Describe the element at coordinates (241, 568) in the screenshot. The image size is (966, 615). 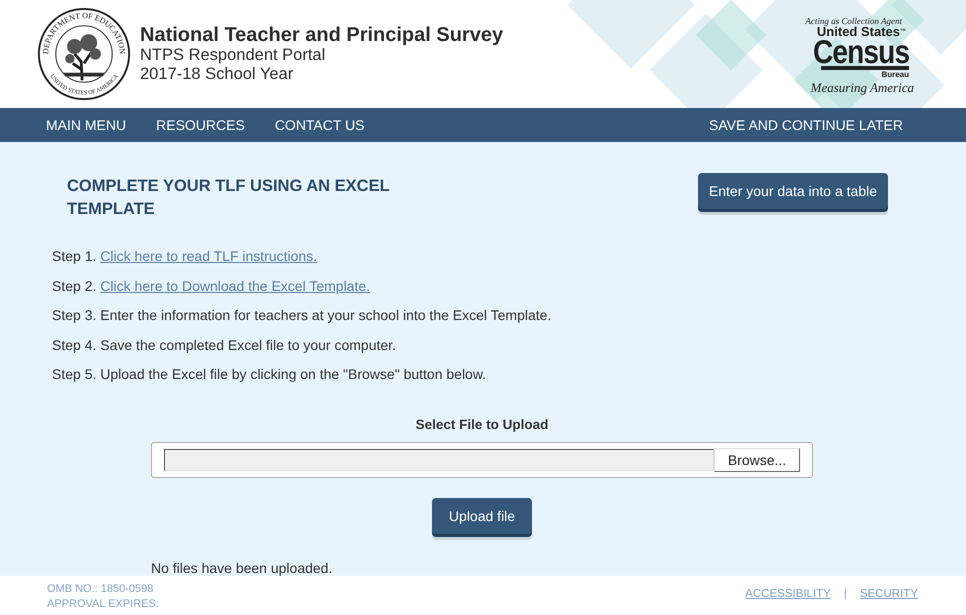
I see `upload-status: No files have been uploaded.` at that location.